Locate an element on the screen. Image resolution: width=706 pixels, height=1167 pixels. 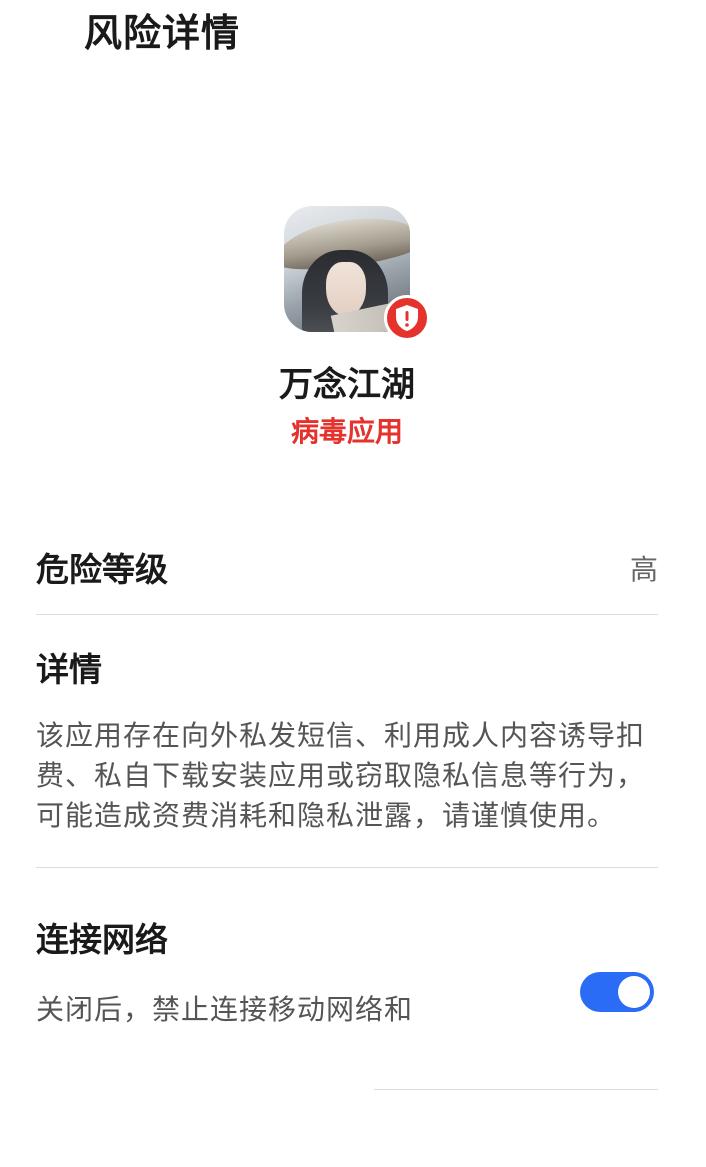
risk-level-value: 高 is located at coordinates (643, 569).